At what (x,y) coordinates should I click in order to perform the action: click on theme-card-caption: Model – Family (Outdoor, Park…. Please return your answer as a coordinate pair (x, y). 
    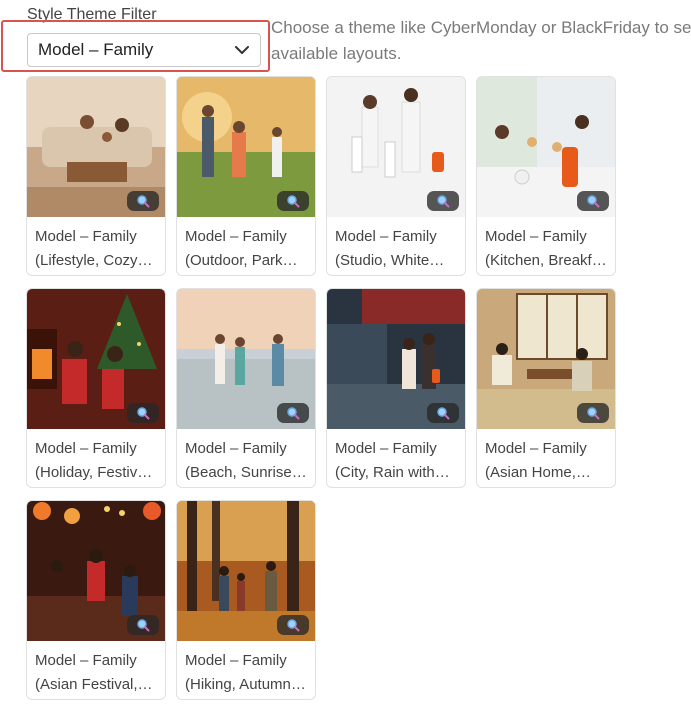
    Looking at the image, I should click on (241, 248).